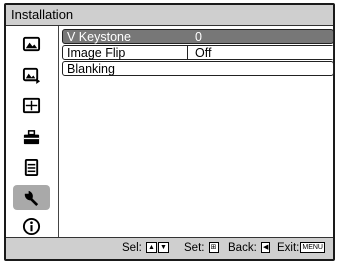  What do you see at coordinates (198, 68) in the screenshot?
I see `menu-row-blanking: Blanking` at bounding box center [198, 68].